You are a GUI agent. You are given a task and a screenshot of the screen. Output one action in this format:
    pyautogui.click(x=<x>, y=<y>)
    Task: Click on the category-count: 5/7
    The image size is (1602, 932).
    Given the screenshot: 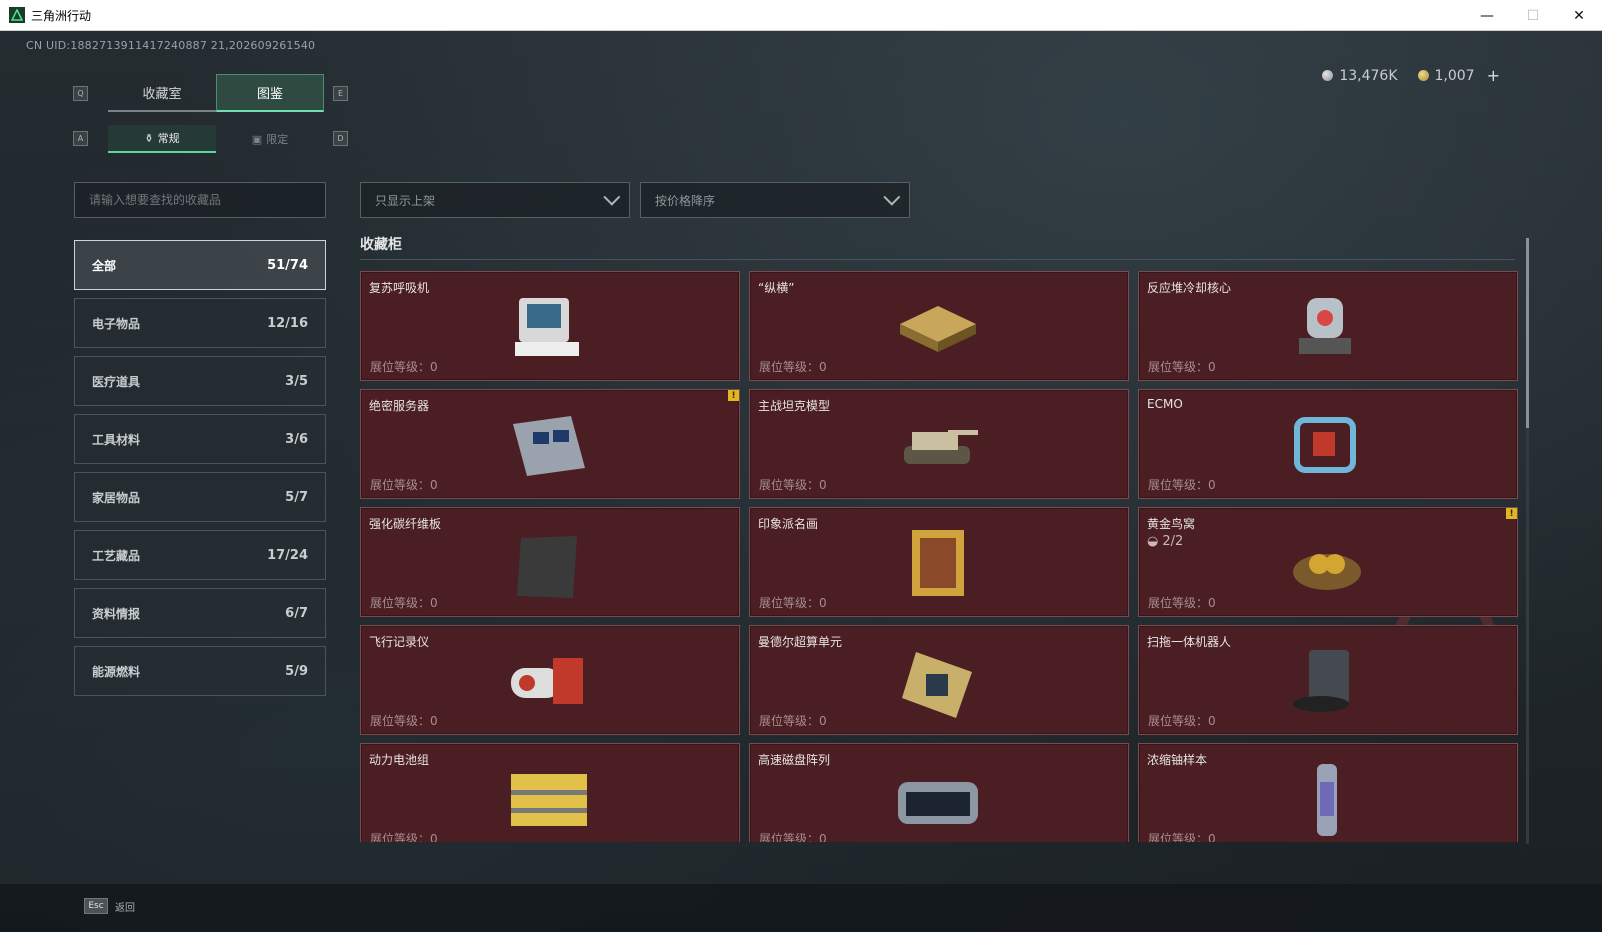 What is the action you would take?
    pyautogui.click(x=296, y=497)
    